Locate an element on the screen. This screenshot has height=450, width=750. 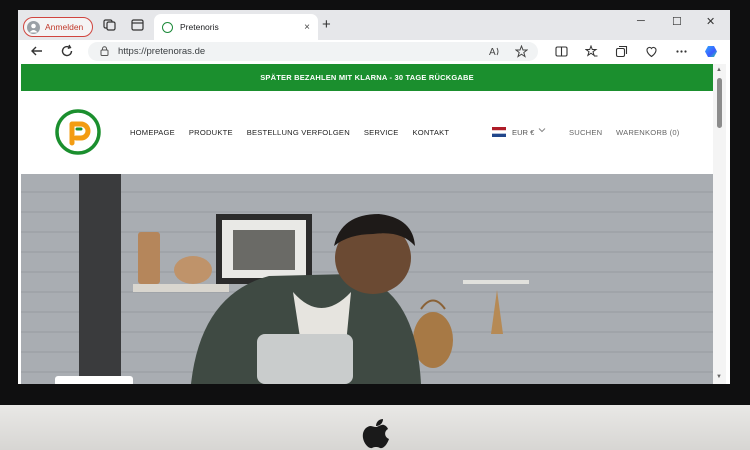
profile-button: Anmelden is located at coordinates (58, 27).